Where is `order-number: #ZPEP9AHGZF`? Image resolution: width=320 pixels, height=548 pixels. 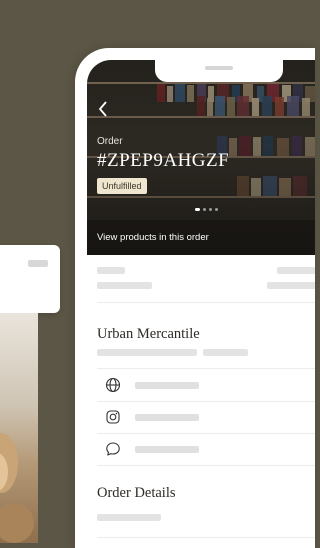
order-number: #ZPEP9AHGZF is located at coordinates (163, 160).